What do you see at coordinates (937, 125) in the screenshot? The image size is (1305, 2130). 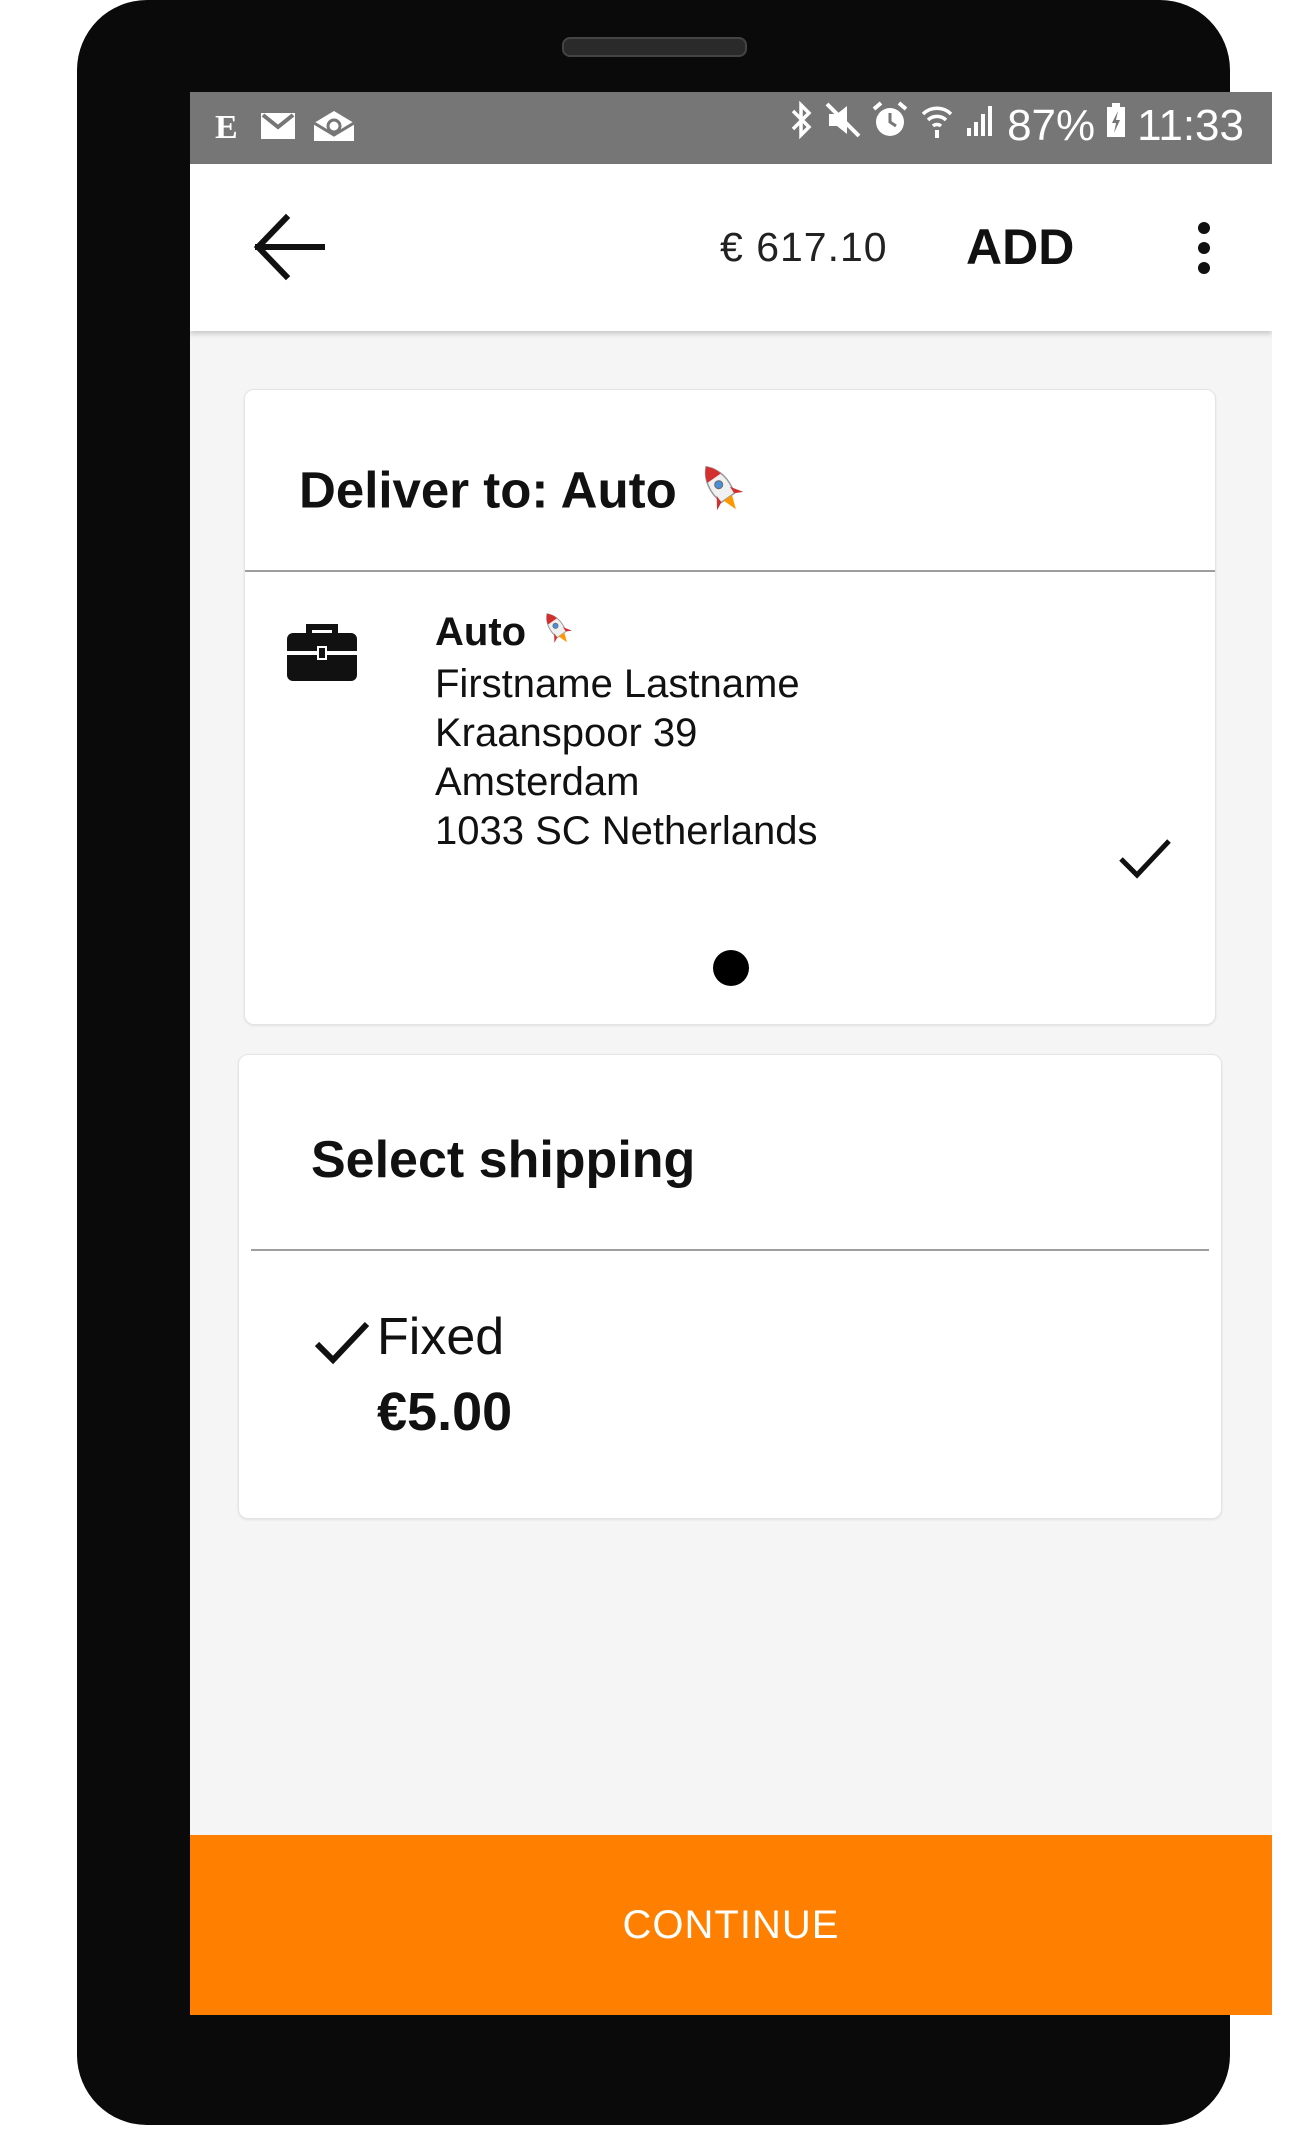 I see `wifi-icon` at bounding box center [937, 125].